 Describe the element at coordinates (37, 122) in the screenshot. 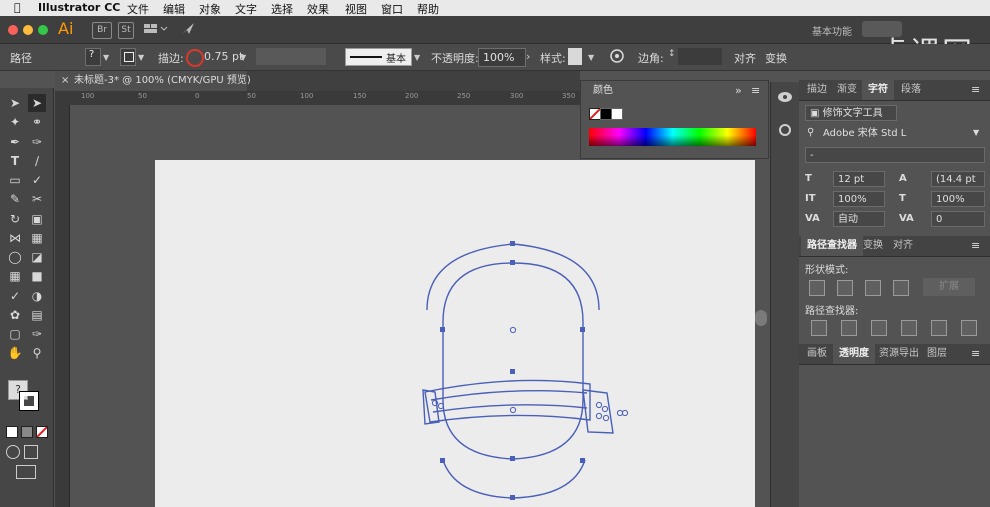

I see `lasso-tool-icon: ⚭` at that location.